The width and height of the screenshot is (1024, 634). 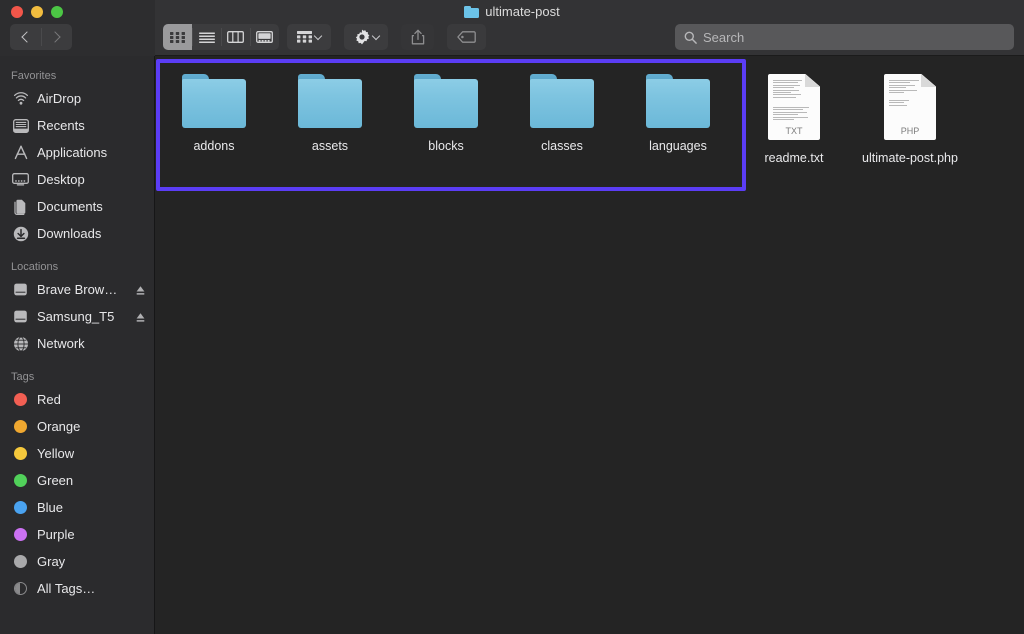 I want to click on sidebar-item-tag-purple: Purple, so click(x=77, y=534).